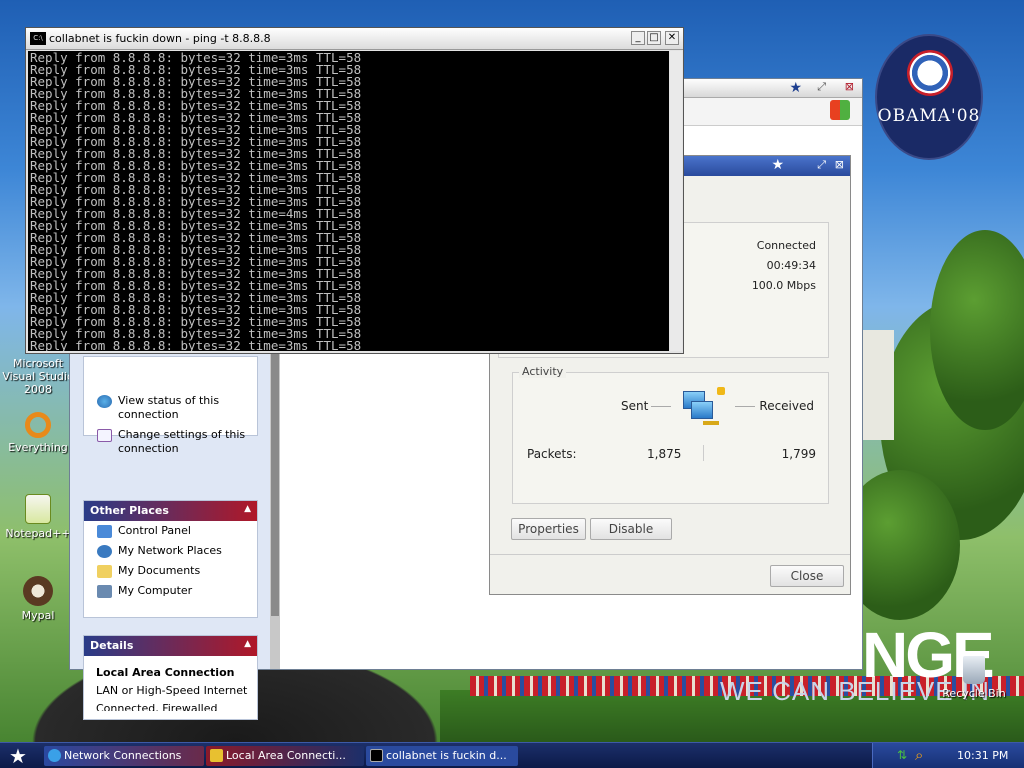 The image size is (1024, 768). What do you see at coordinates (635, 406) in the screenshot?
I see `sent-label: Sent` at bounding box center [635, 406].